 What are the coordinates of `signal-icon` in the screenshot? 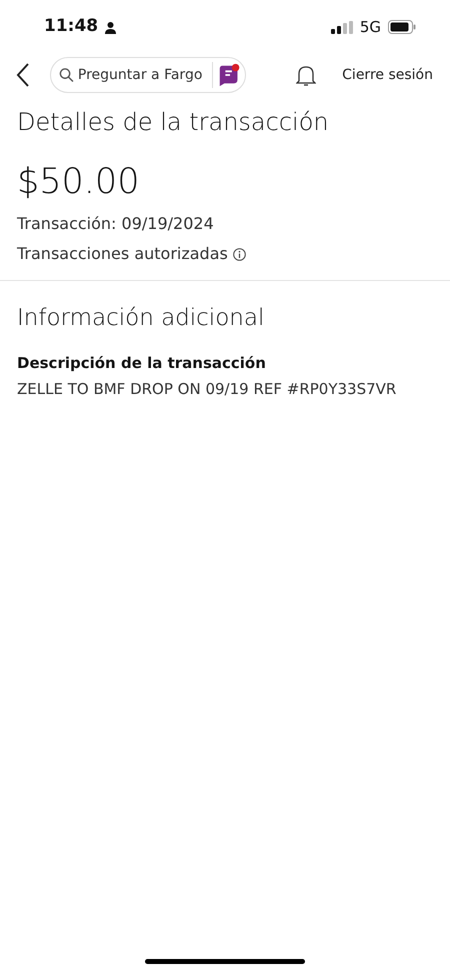 It's located at (341, 27).